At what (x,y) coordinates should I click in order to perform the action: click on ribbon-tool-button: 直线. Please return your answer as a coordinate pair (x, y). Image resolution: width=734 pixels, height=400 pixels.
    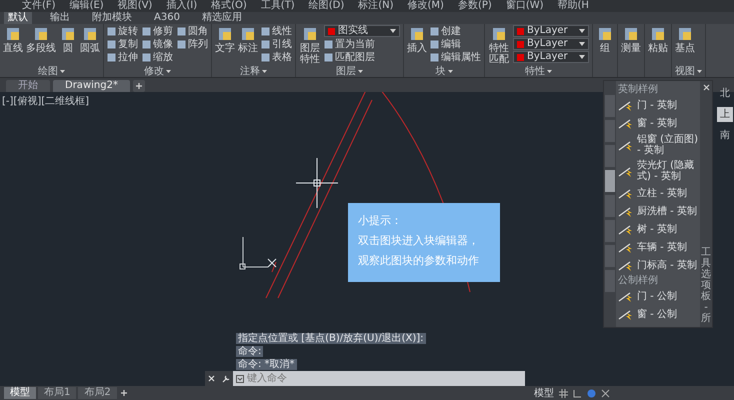
    Looking at the image, I should click on (13, 39).